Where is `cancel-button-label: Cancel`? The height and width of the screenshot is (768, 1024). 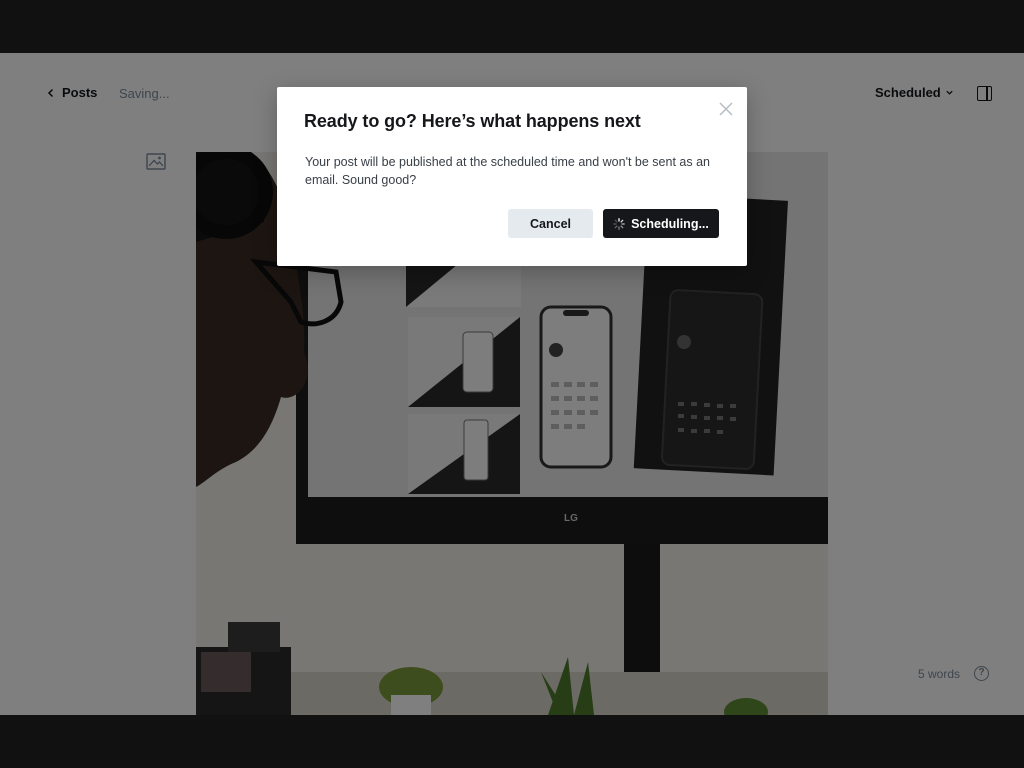
cancel-button-label: Cancel is located at coordinates (550, 223).